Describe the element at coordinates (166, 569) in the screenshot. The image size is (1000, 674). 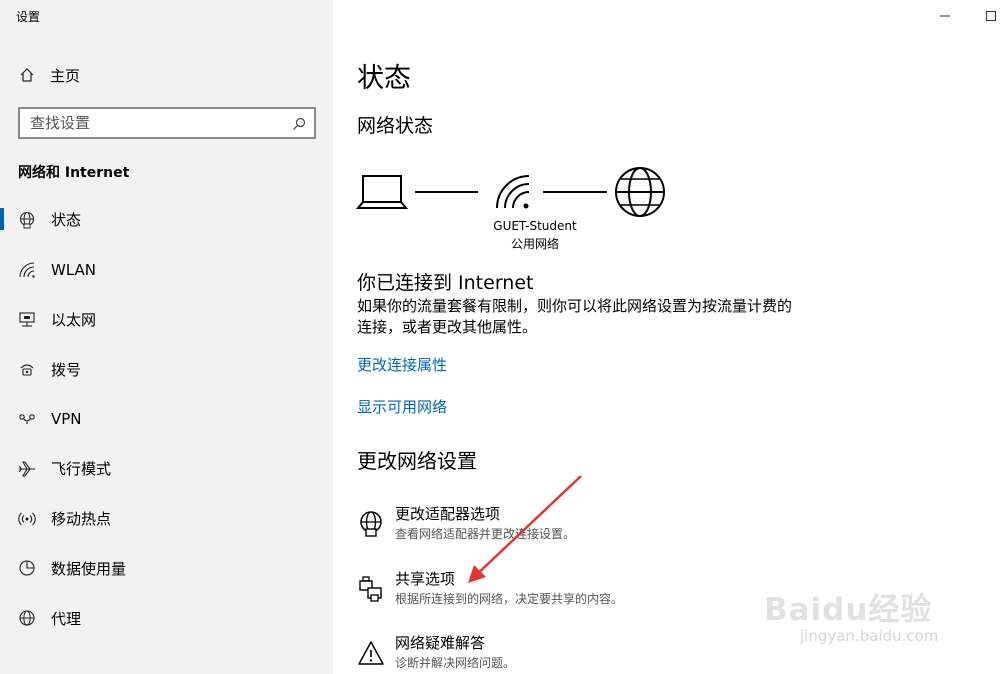
I see `sidebar-item-data-usage: 数据使用量` at that location.